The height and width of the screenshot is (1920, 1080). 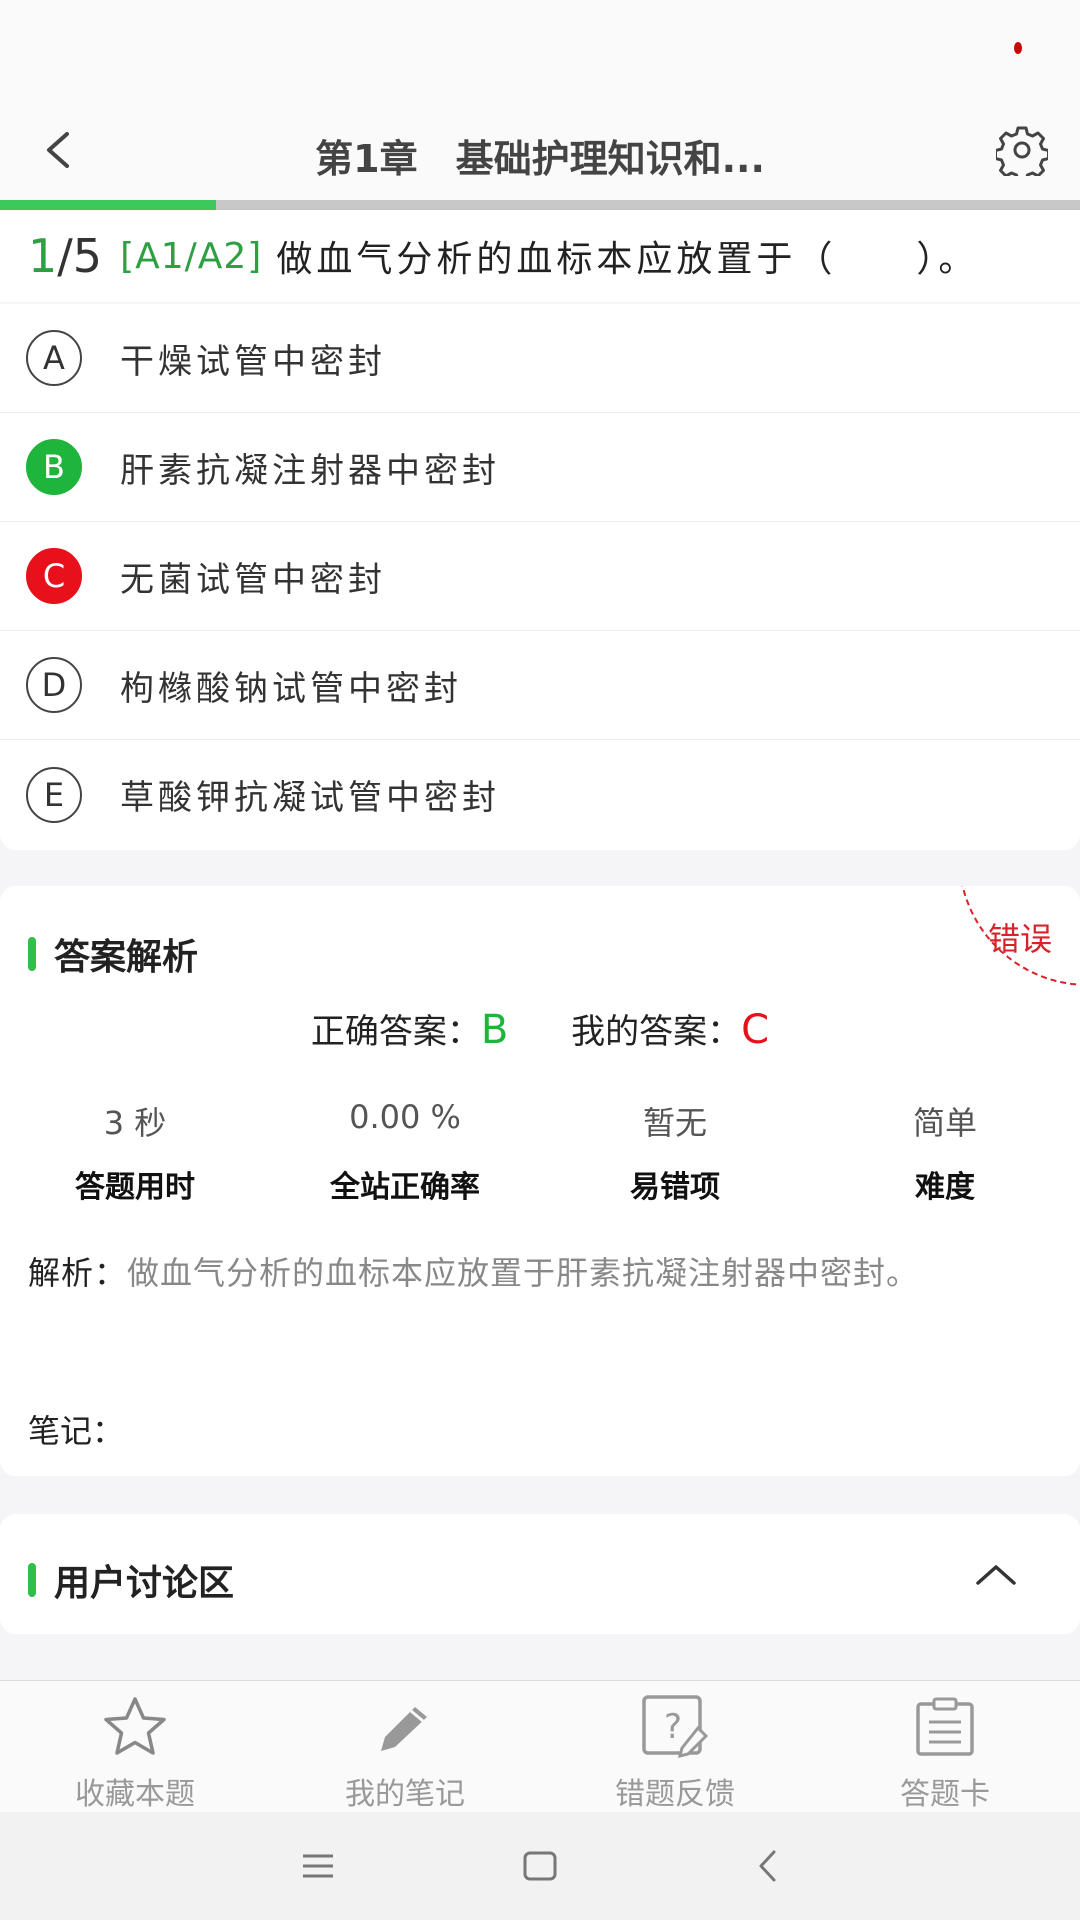 I want to click on menu-icon, so click(x=318, y=1866).